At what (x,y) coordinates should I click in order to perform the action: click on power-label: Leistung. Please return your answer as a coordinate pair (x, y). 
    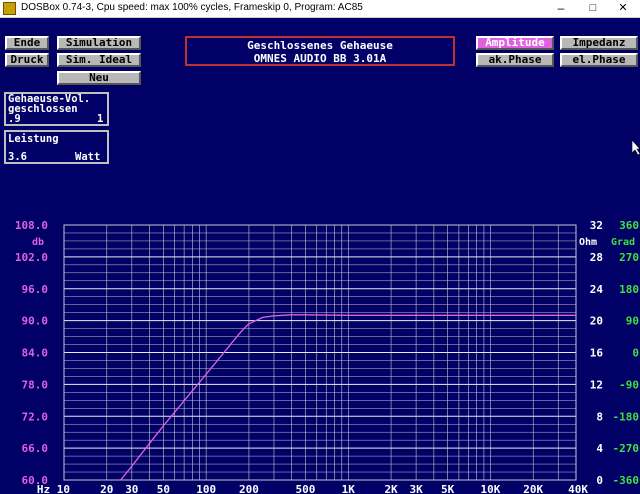
    Looking at the image, I should click on (33, 139).